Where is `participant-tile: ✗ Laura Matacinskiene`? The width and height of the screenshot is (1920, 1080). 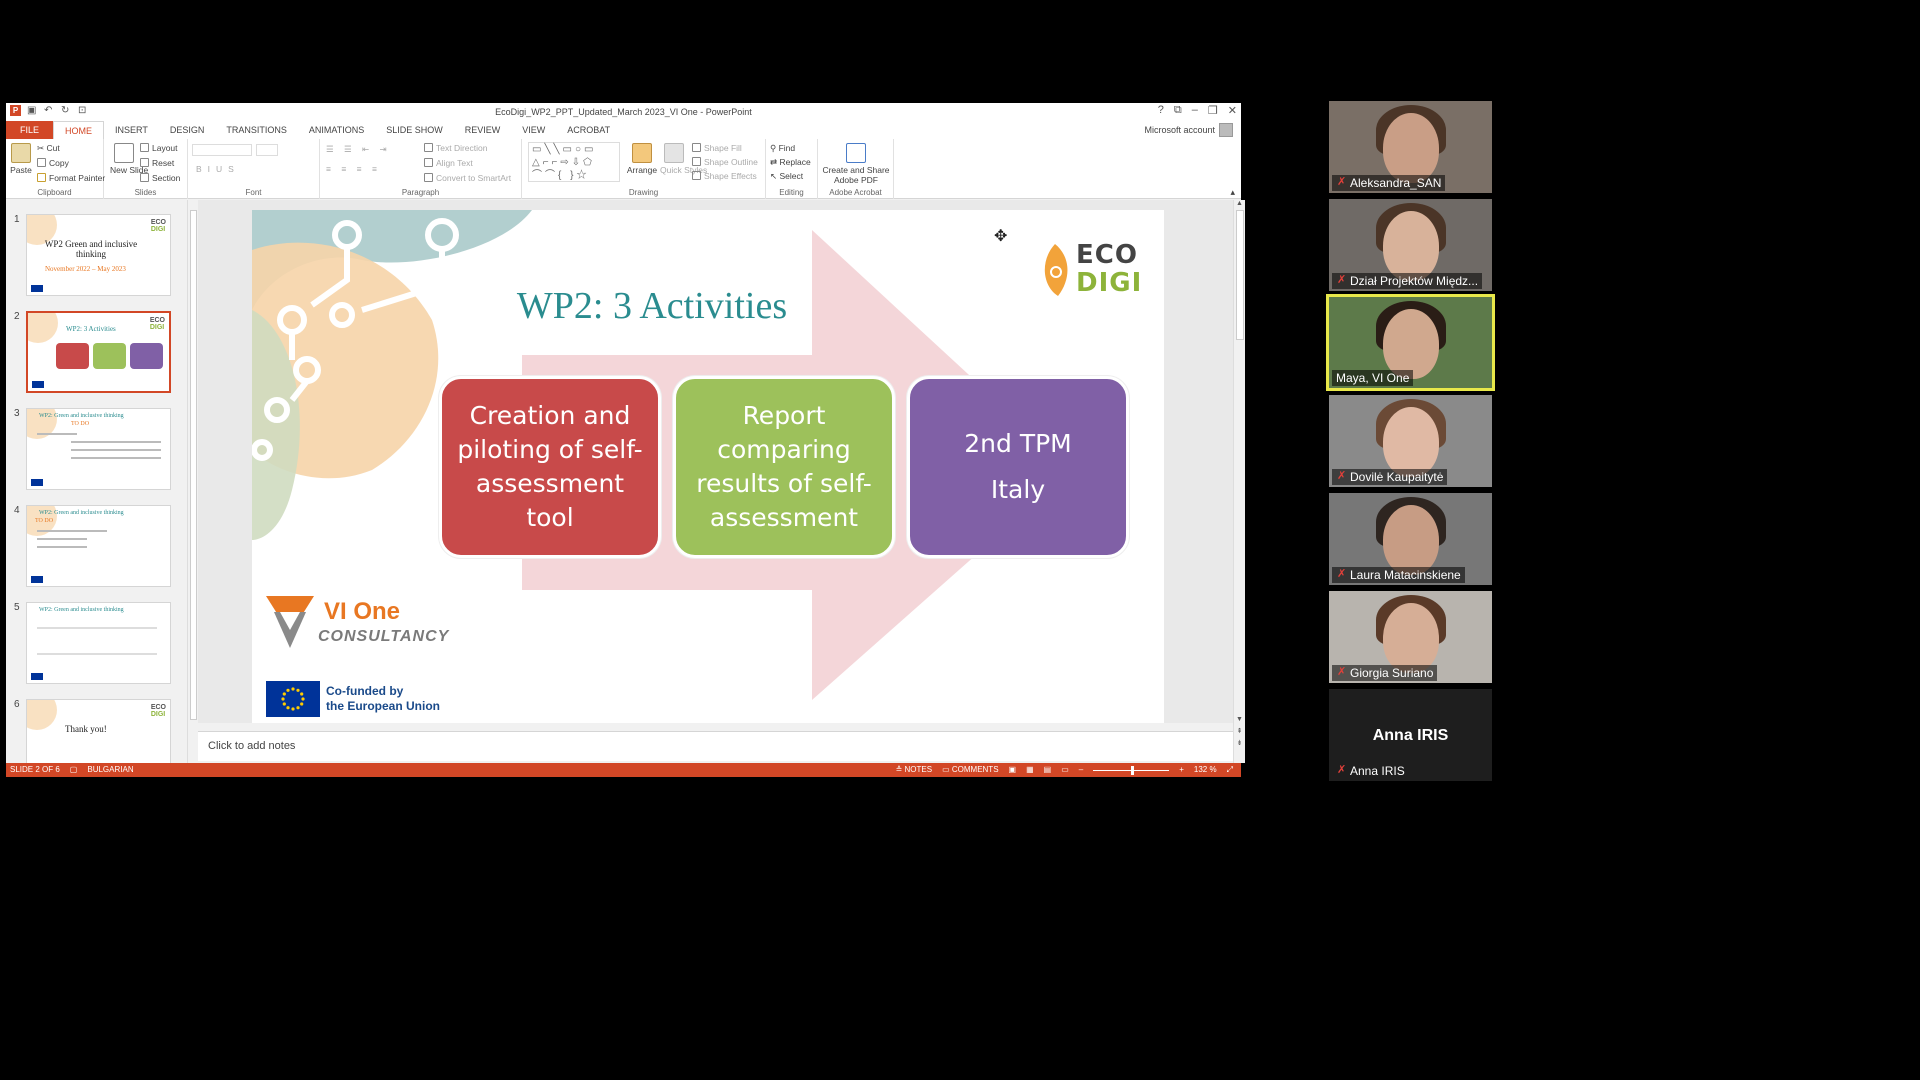
participant-tile: ✗ Laura Matacinskiene is located at coordinates (1410, 539).